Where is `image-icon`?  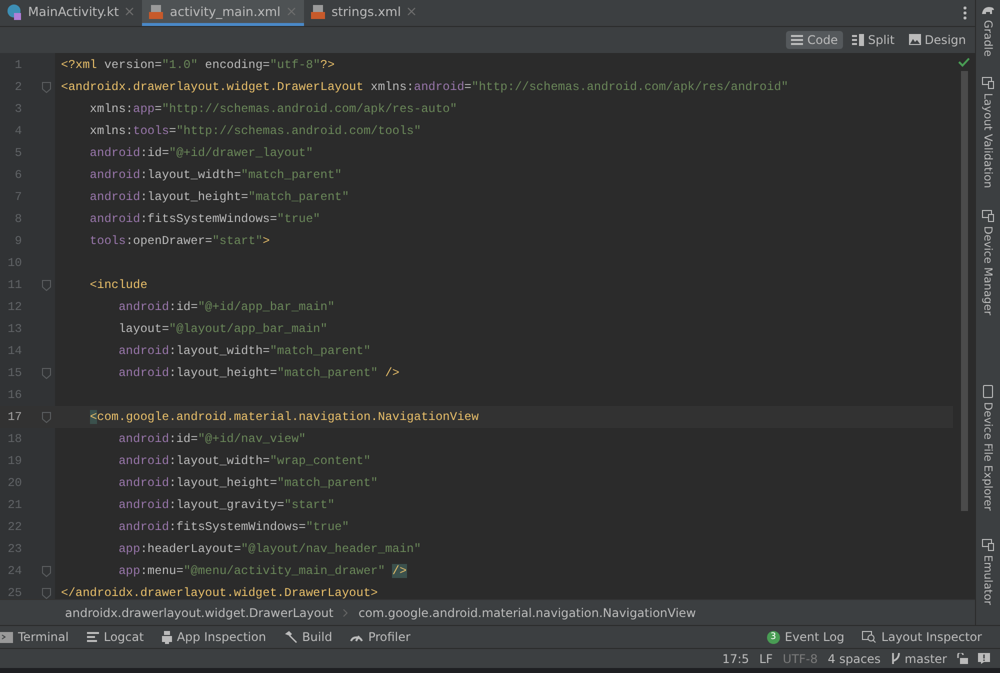 image-icon is located at coordinates (914, 40).